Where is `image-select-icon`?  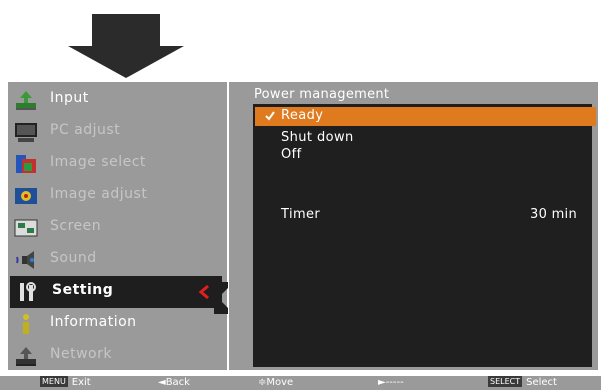
image-select-icon is located at coordinates (26, 164).